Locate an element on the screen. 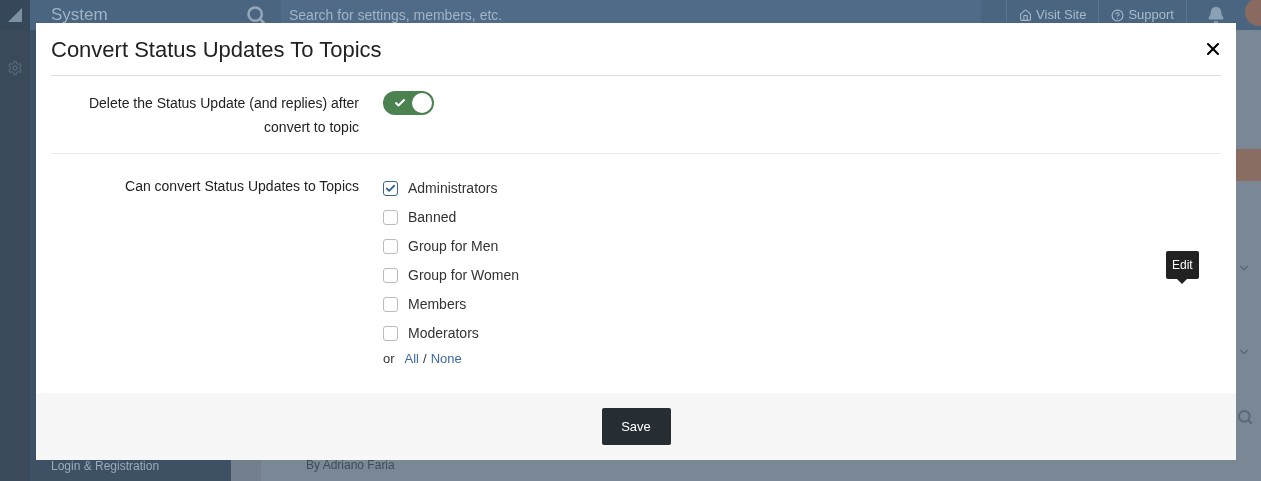 This screenshot has width=1261, height=481. option-label: Members is located at coordinates (437, 304).